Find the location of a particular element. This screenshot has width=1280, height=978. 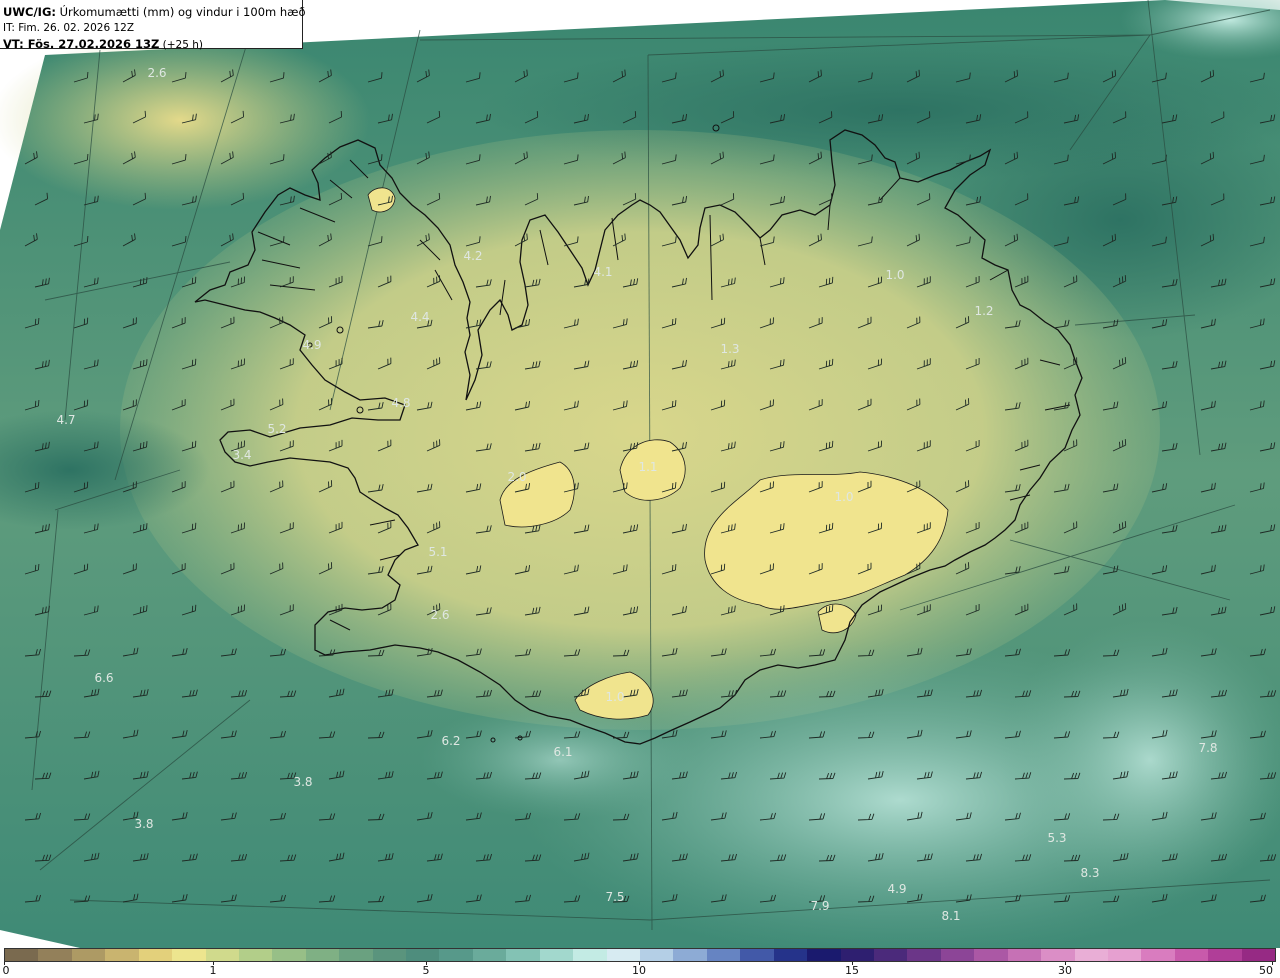

product-label: UWC/IG: is located at coordinates (29, 12).